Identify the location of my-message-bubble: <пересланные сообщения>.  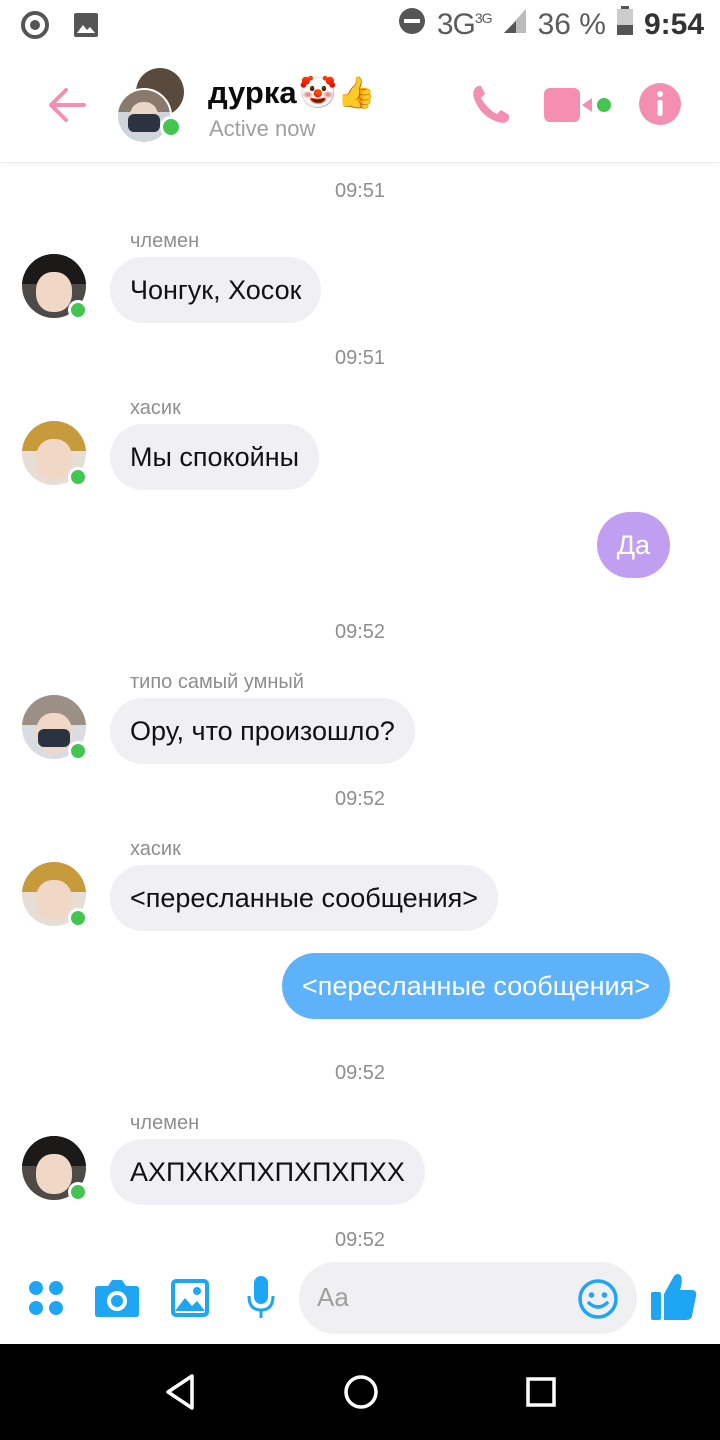
(475, 986).